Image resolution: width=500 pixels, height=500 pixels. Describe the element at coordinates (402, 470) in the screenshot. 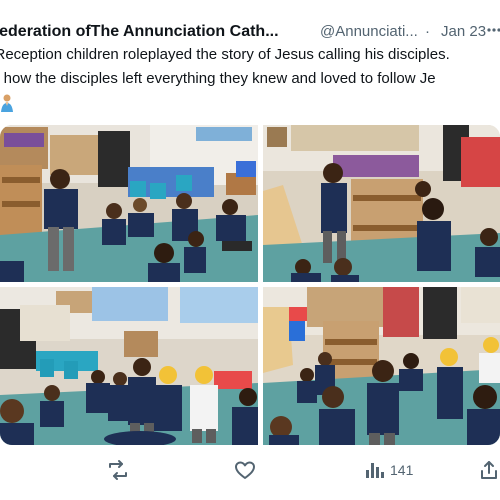

I see `views-count: 141` at that location.